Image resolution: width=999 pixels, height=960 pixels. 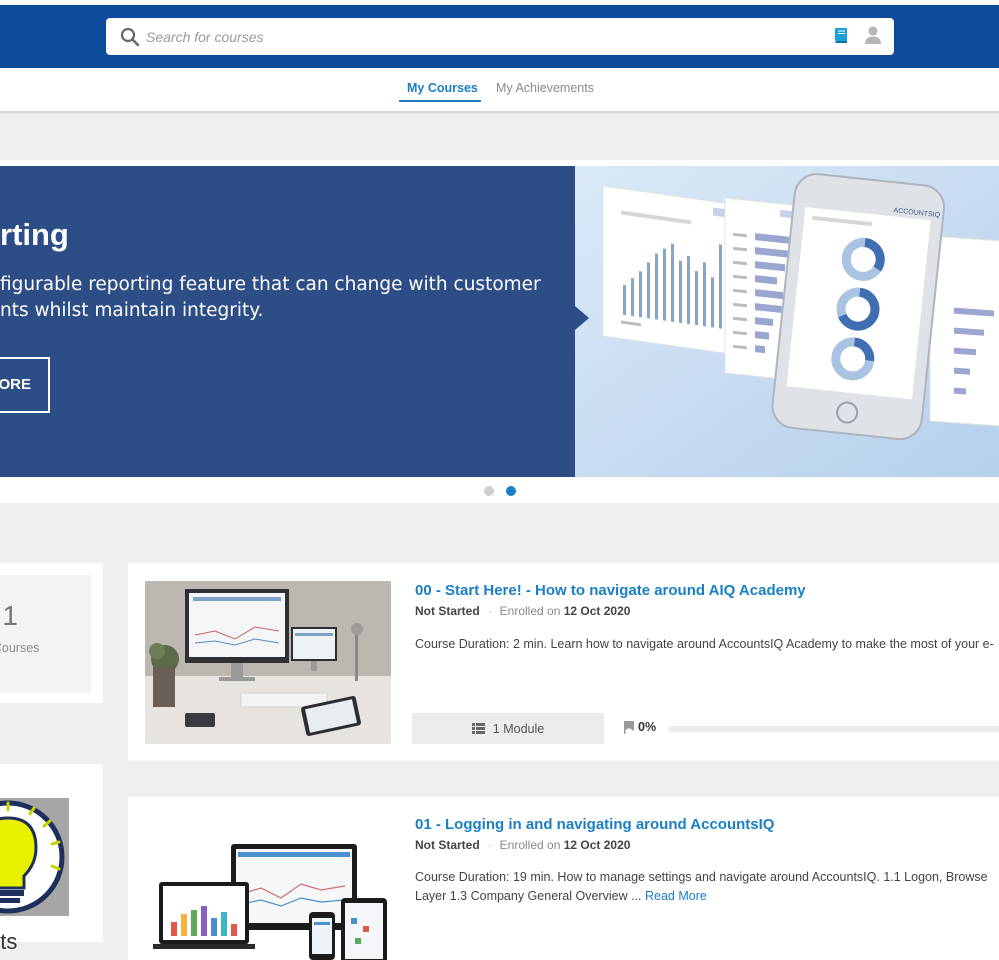 What do you see at coordinates (25, 385) in the screenshot?
I see `banner-learn-more-button: ORE` at bounding box center [25, 385].